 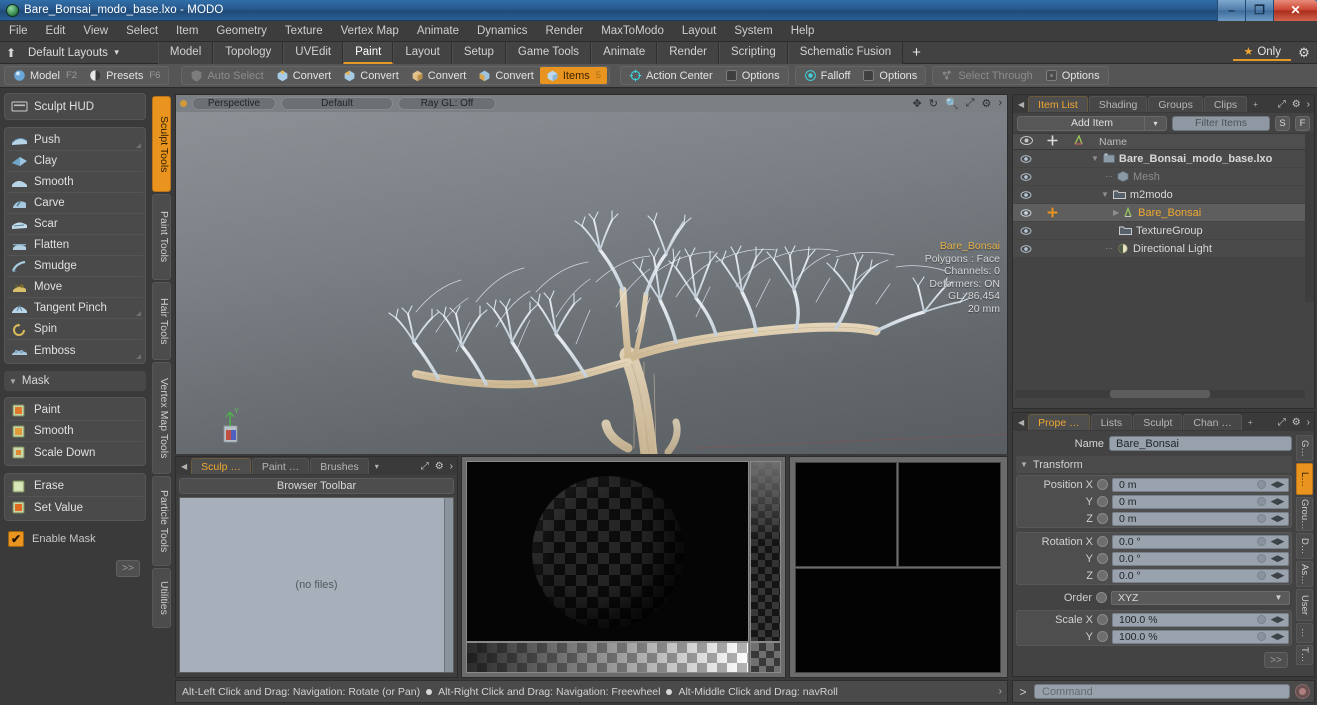 I want to click on enable-mask-row: ✔ Enable Mask, so click(x=75, y=539).